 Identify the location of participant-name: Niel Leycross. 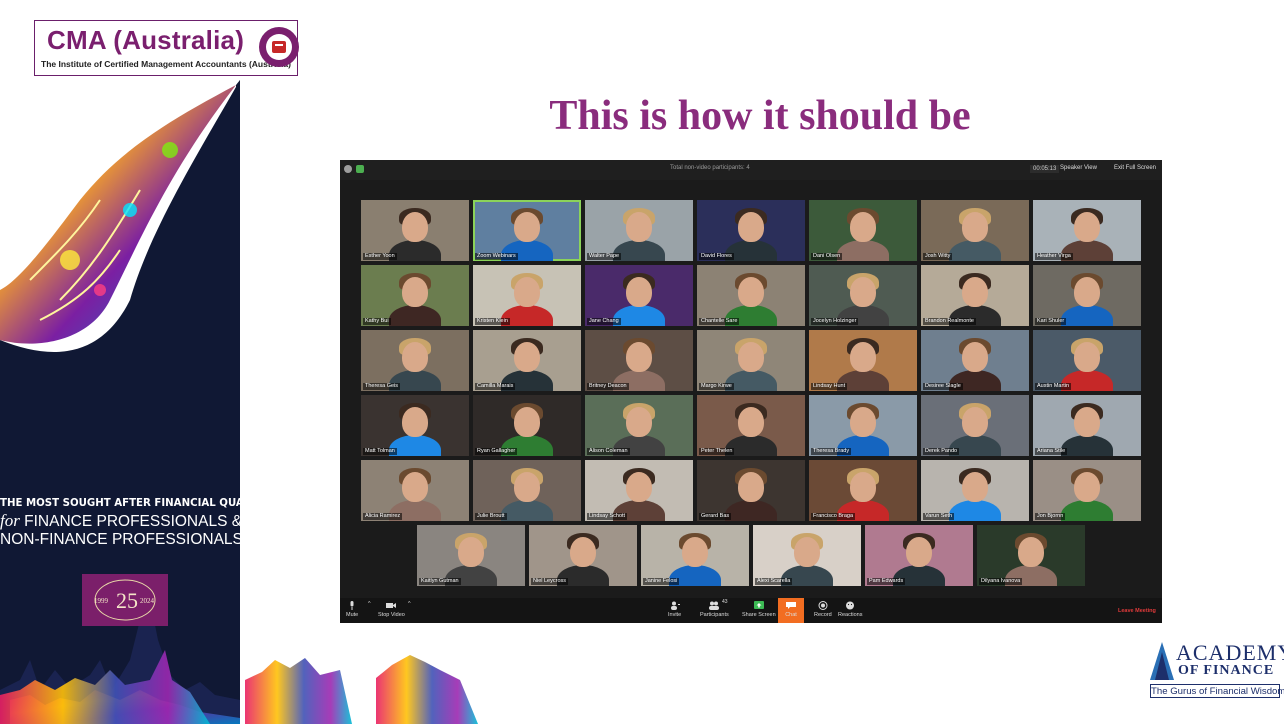
(550, 581).